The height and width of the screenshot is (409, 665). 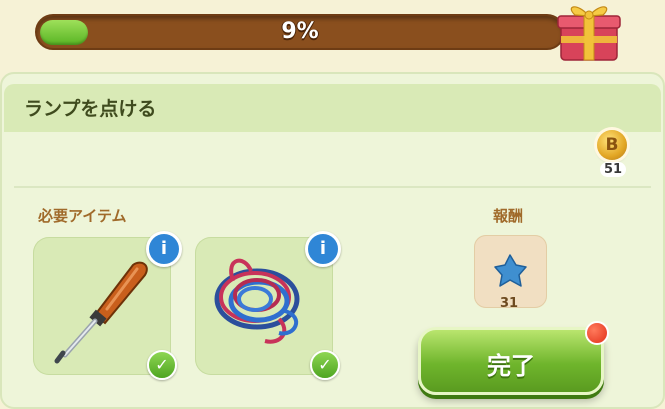 What do you see at coordinates (268, 305) in the screenshot?
I see `required-item-wire: i ✓` at bounding box center [268, 305].